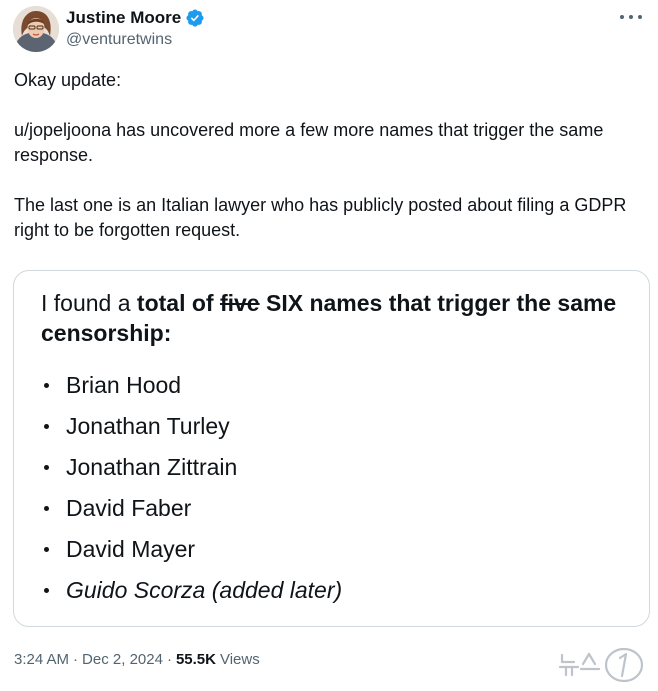  Describe the element at coordinates (239, 303) in the screenshot. I see `card-heading-strikethrough: five` at that location.